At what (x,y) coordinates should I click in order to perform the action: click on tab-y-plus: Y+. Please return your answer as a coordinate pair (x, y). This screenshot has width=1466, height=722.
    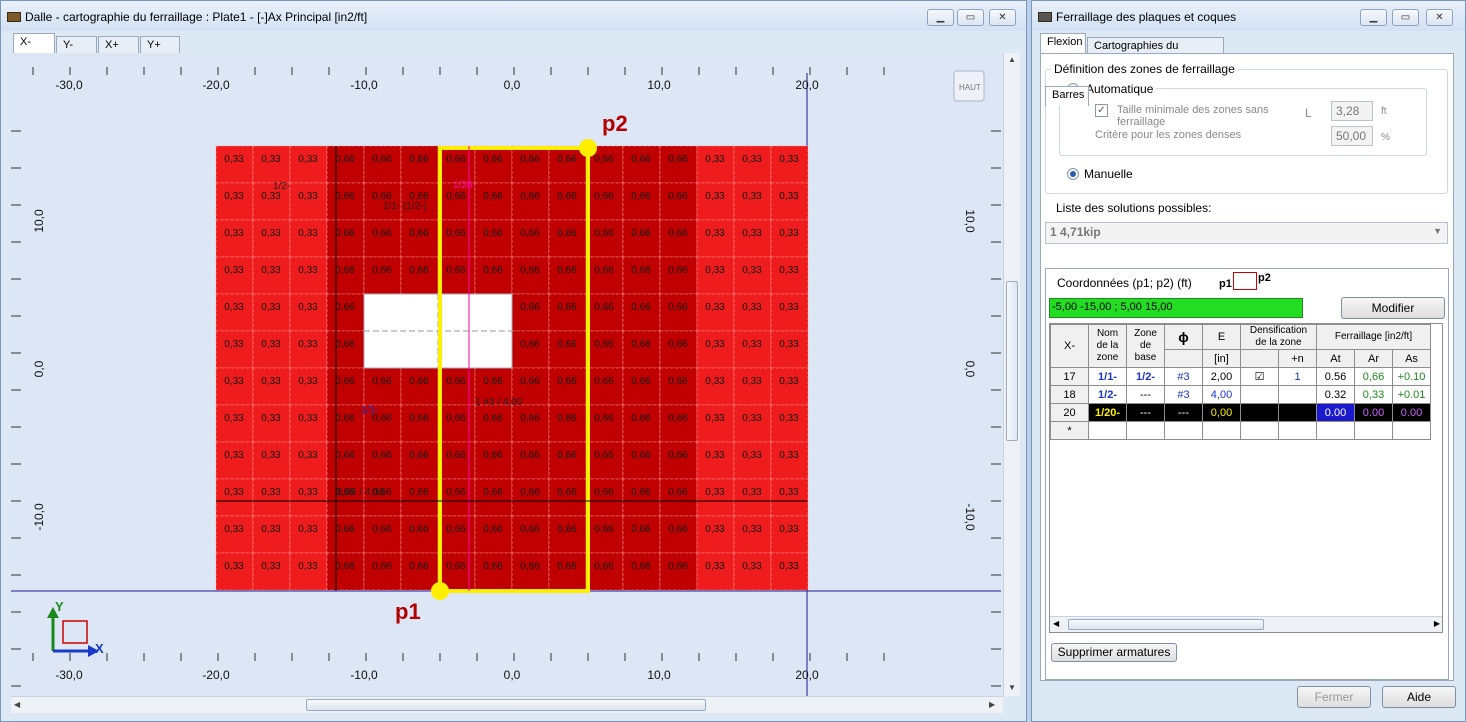
    Looking at the image, I should click on (160, 45).